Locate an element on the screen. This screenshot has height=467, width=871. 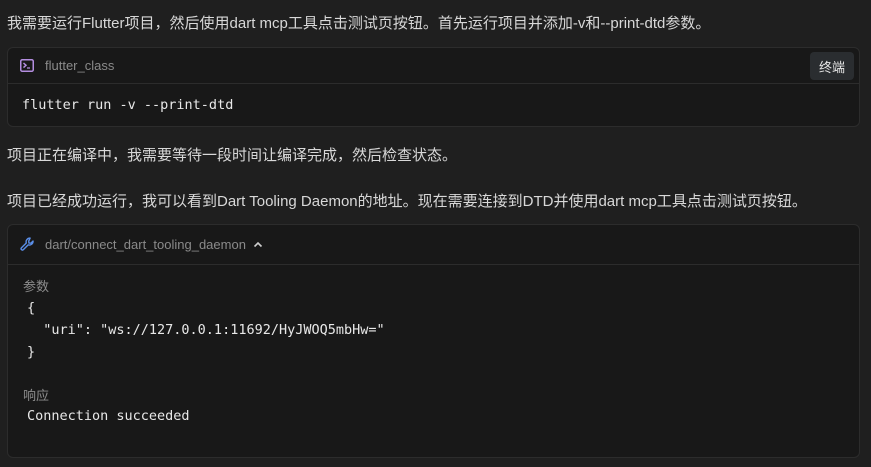
terminal-button: 终端 is located at coordinates (831, 66).